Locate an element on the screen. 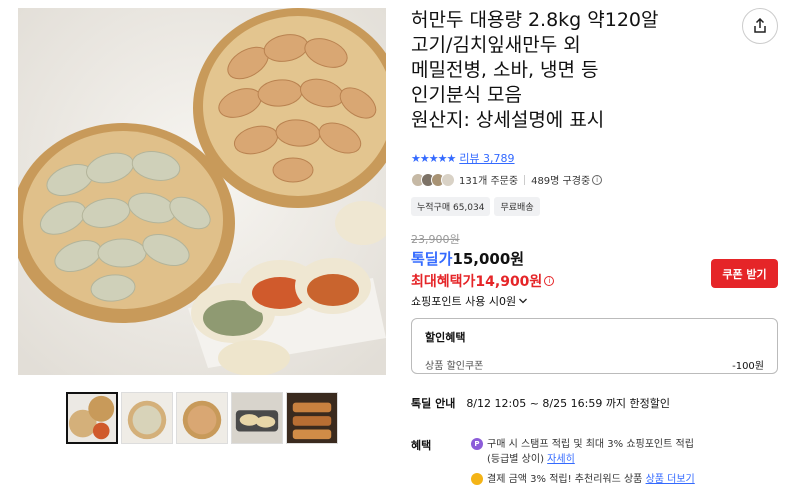 The image size is (800, 495). thumbnail-4-image is located at coordinates (257, 418).